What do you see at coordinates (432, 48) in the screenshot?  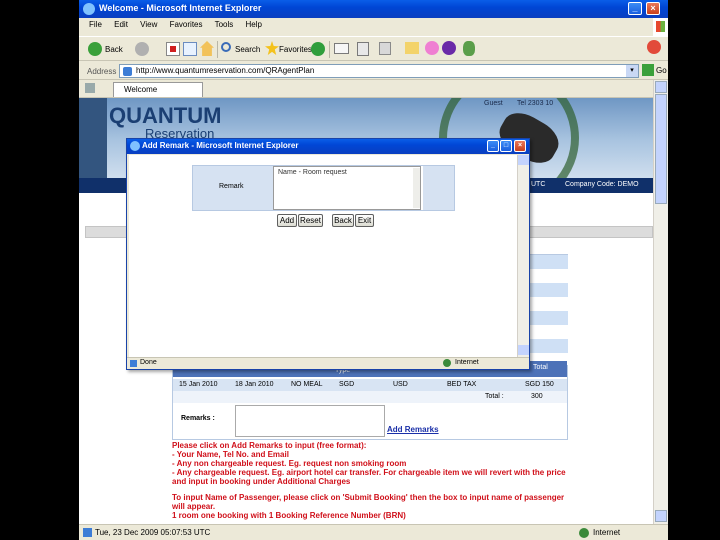 I see `messenger-icon` at bounding box center [432, 48].